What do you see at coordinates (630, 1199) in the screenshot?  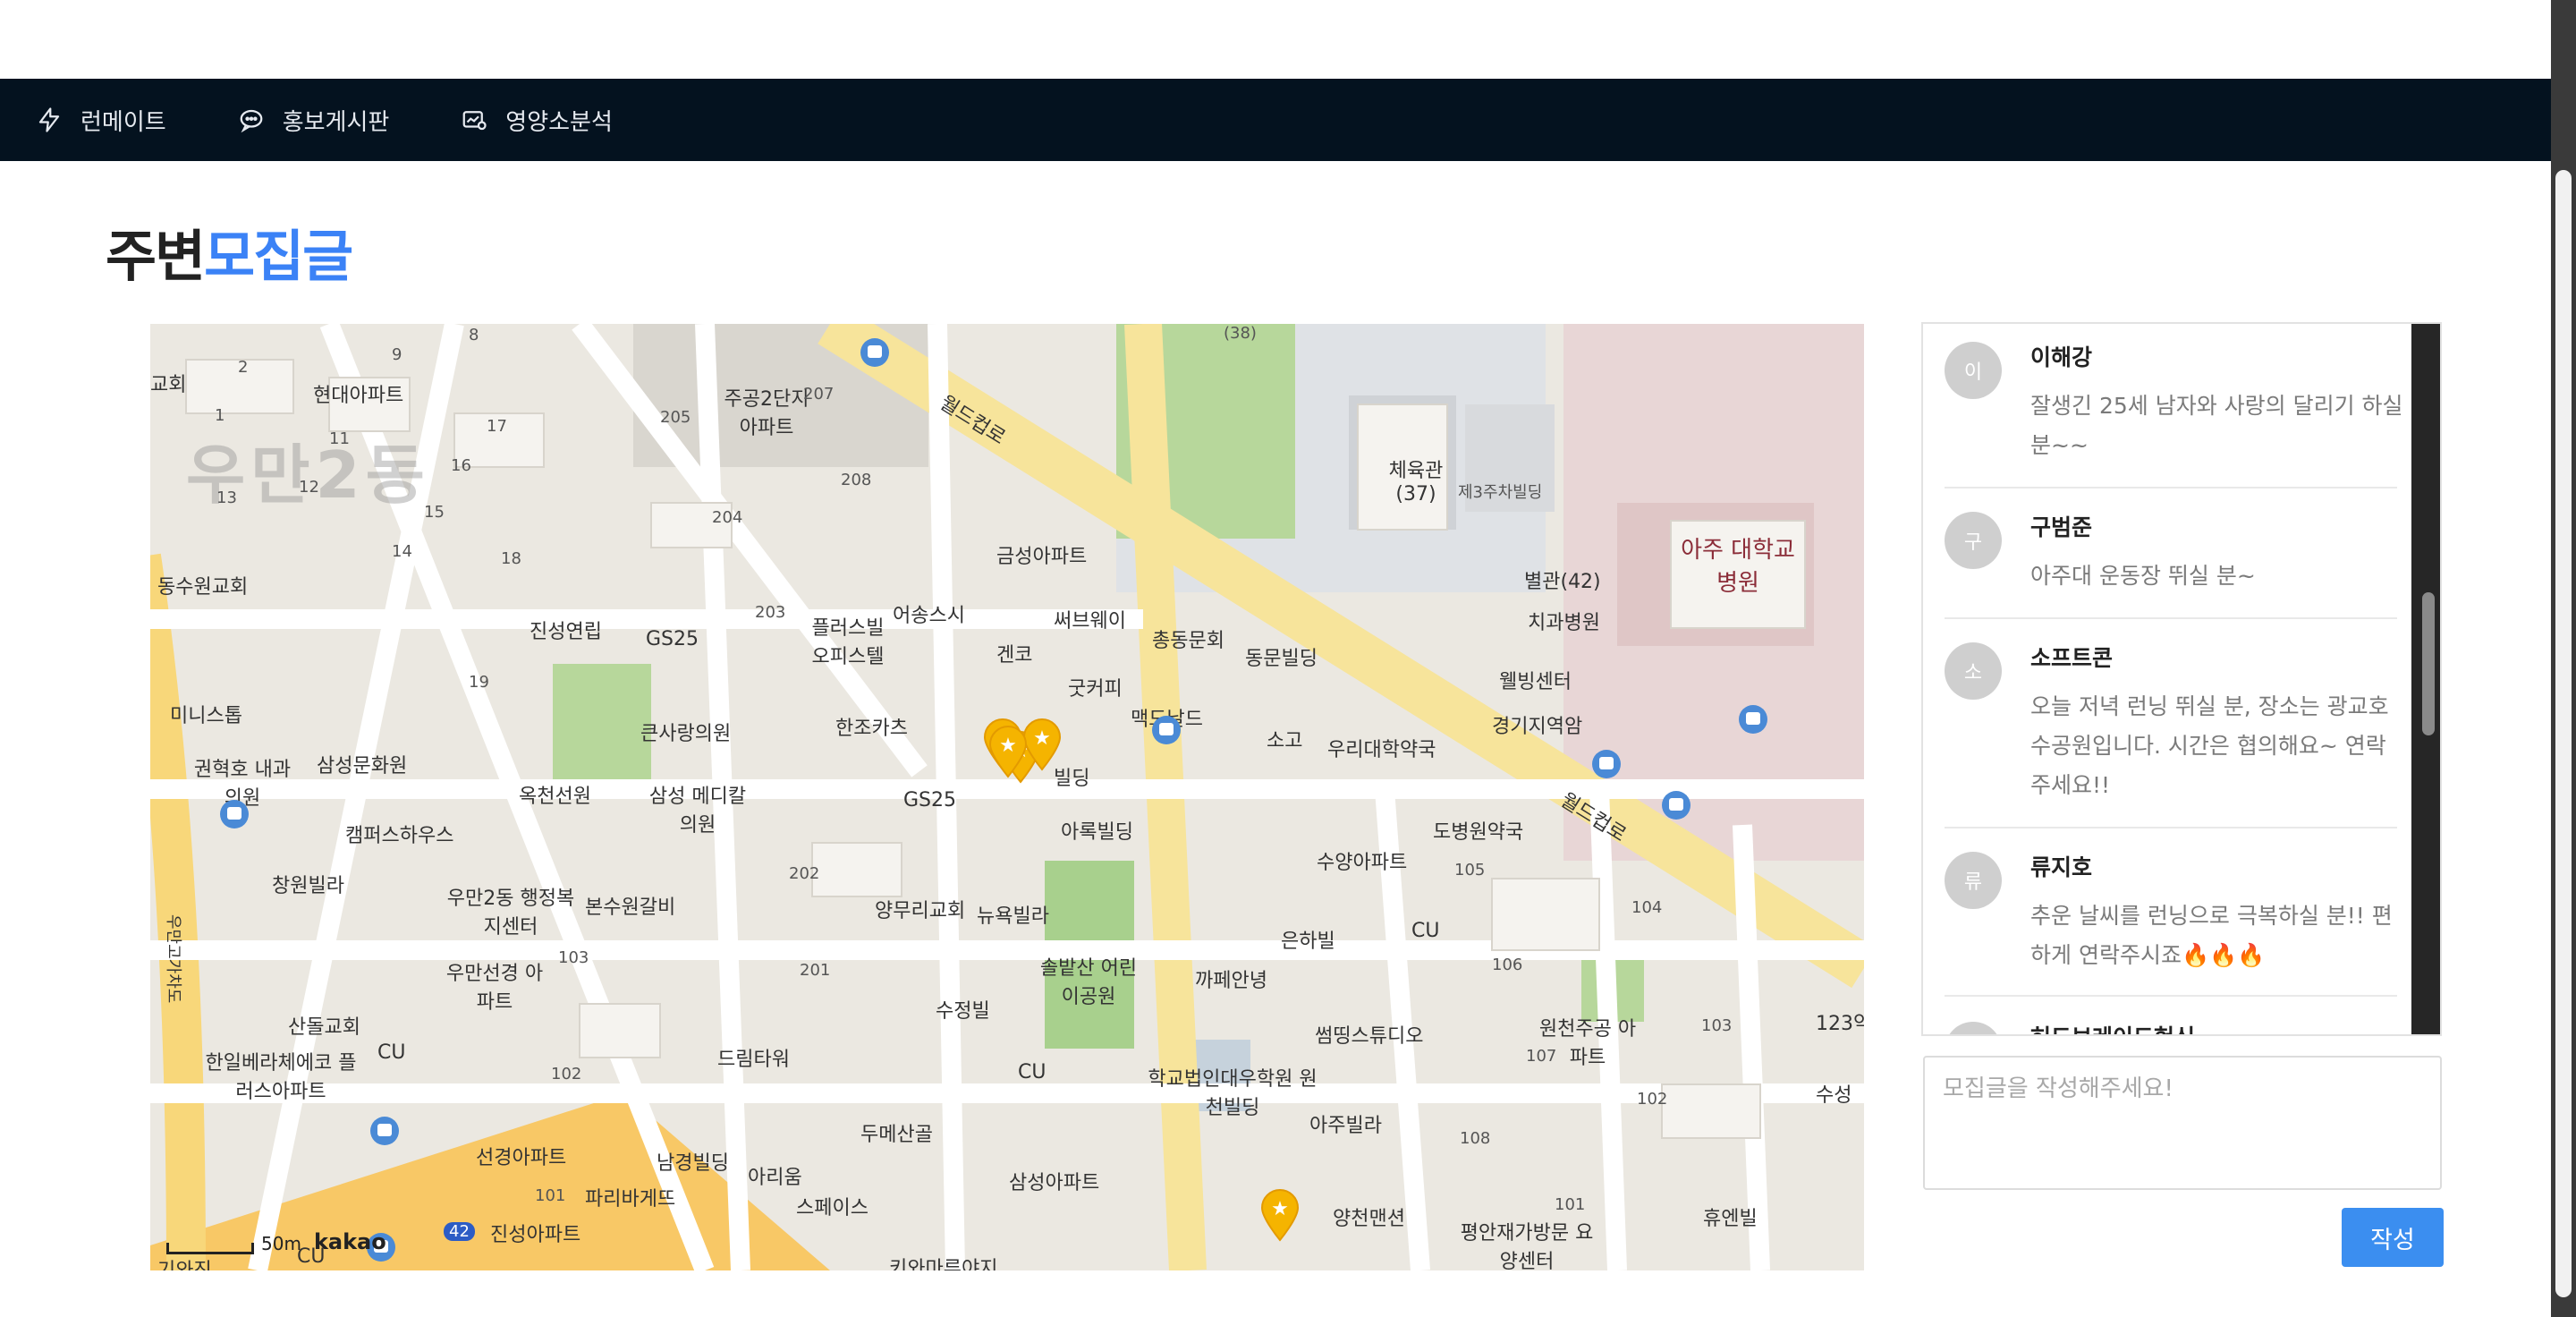 I see `map-place-label: 파리바게뜨` at bounding box center [630, 1199].